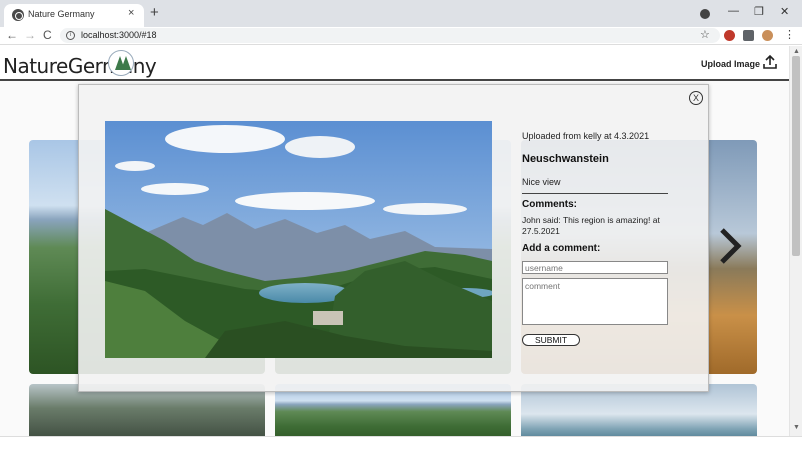  Describe the element at coordinates (565, 159) in the screenshot. I see `image-title: Neuschwanstein` at that location.